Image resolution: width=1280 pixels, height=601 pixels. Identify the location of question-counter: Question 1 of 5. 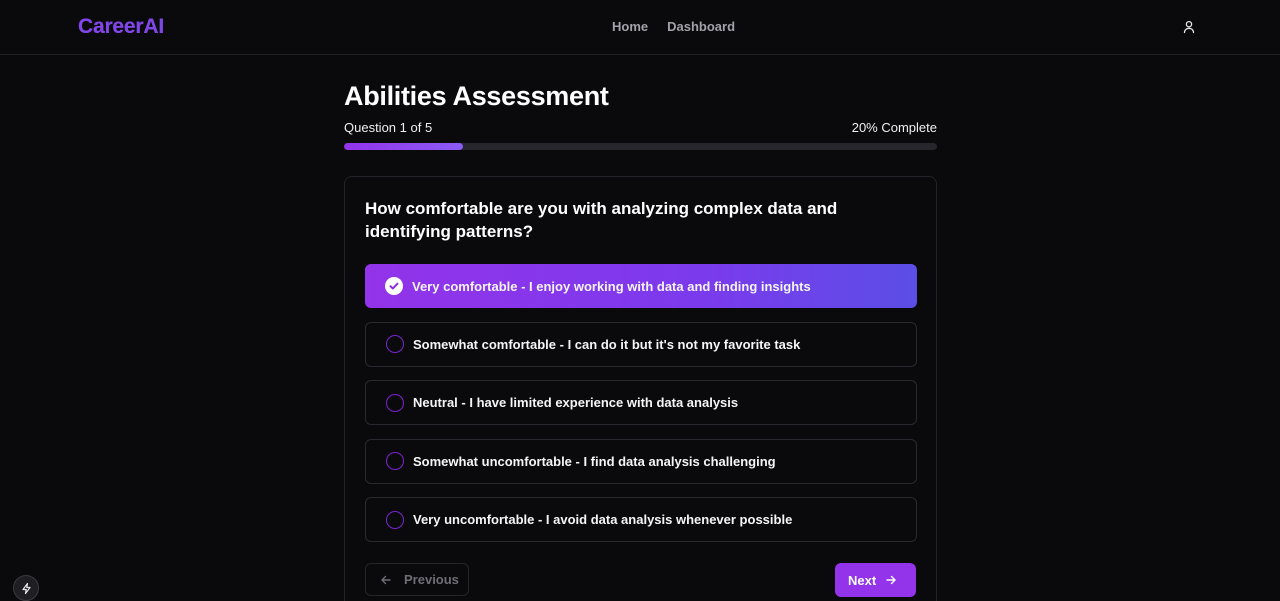
(388, 127).